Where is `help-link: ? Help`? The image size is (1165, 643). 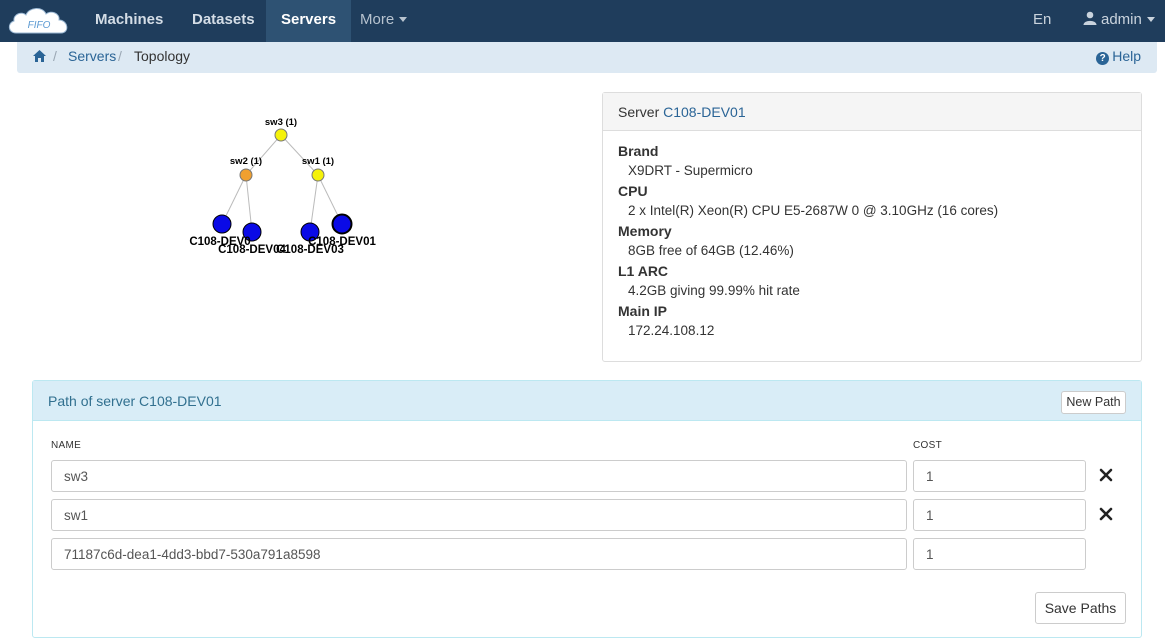
help-link: ? Help is located at coordinates (1118, 56).